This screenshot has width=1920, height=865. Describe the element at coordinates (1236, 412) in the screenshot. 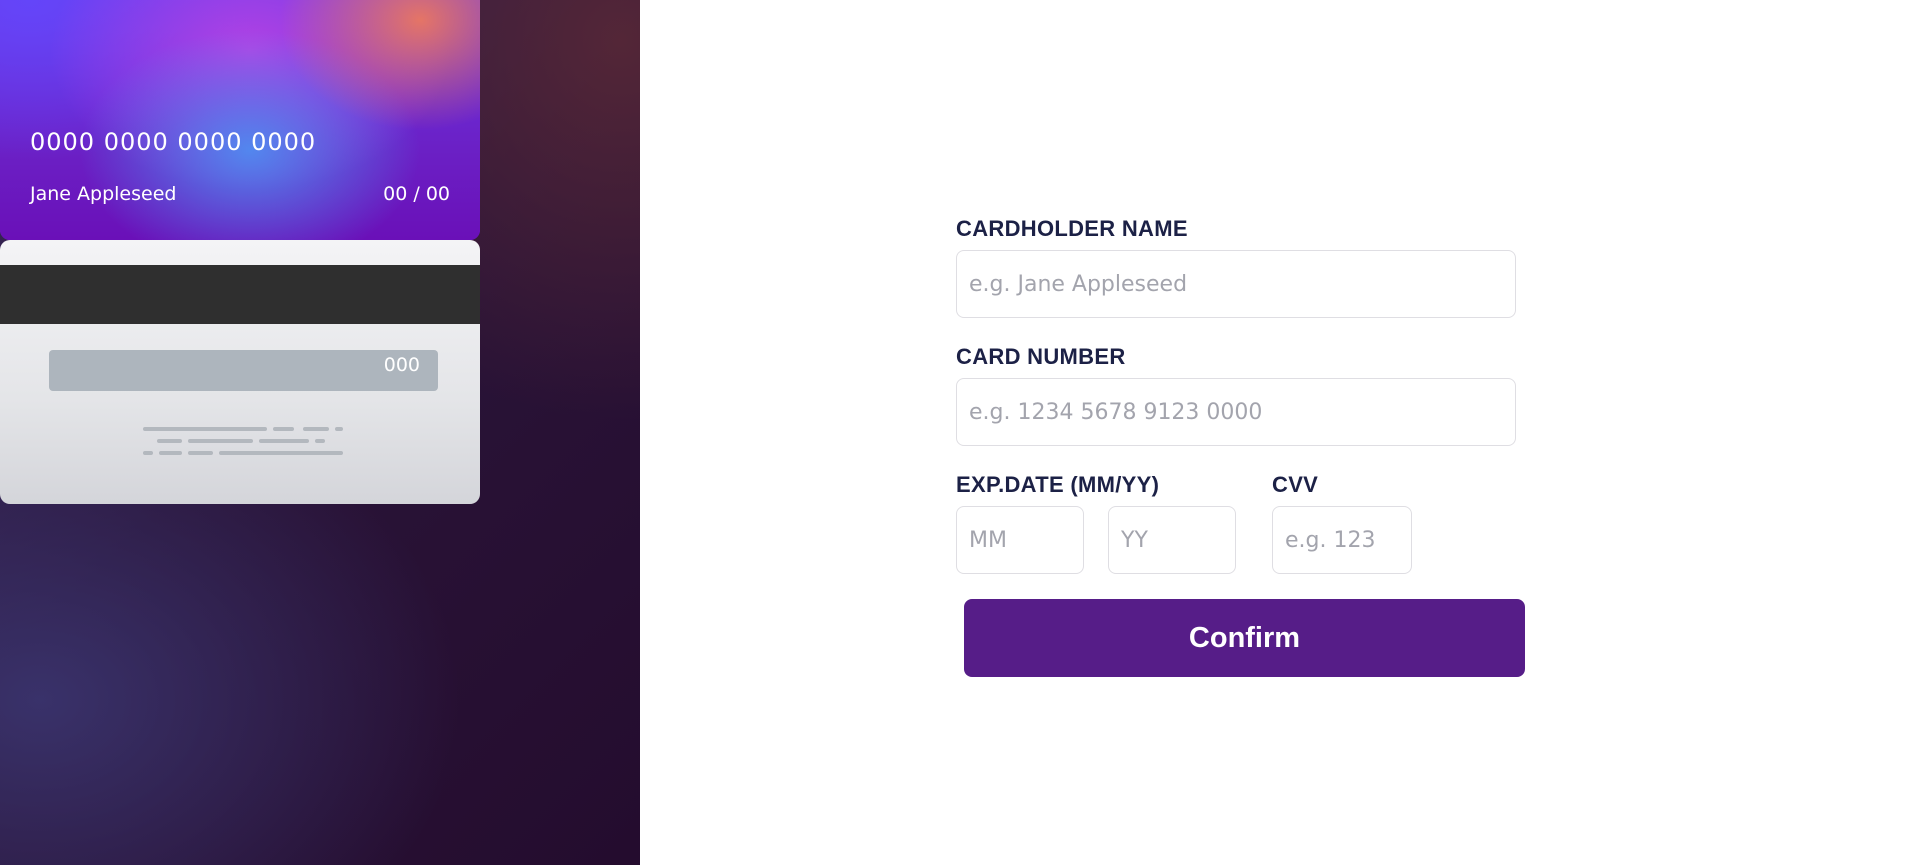

I see `card-number-input` at that location.